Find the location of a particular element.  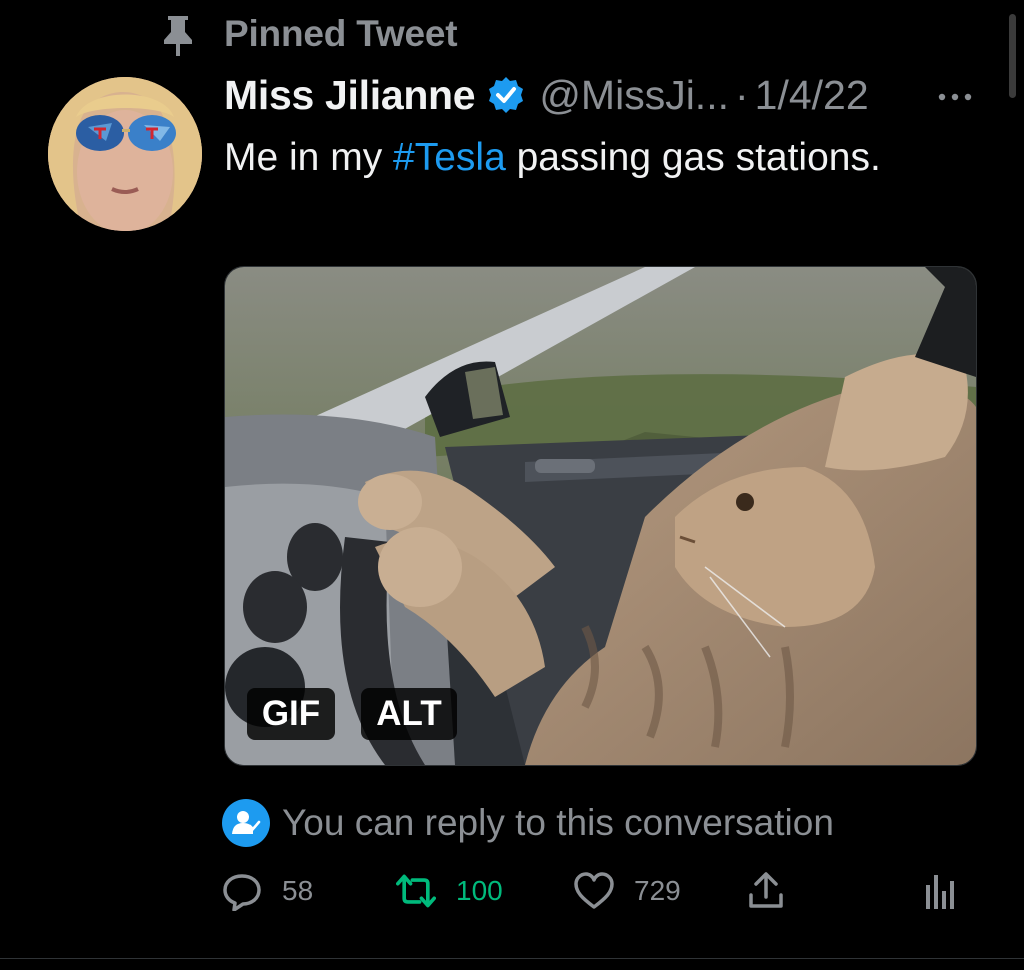

divider is located at coordinates (512, 958).